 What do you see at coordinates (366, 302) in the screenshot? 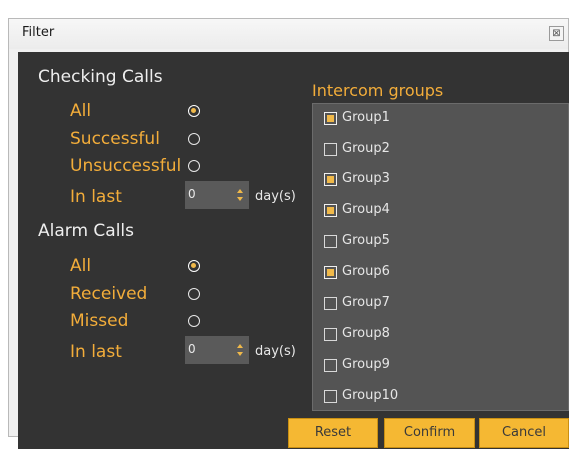
I see `group-label: Group7` at bounding box center [366, 302].